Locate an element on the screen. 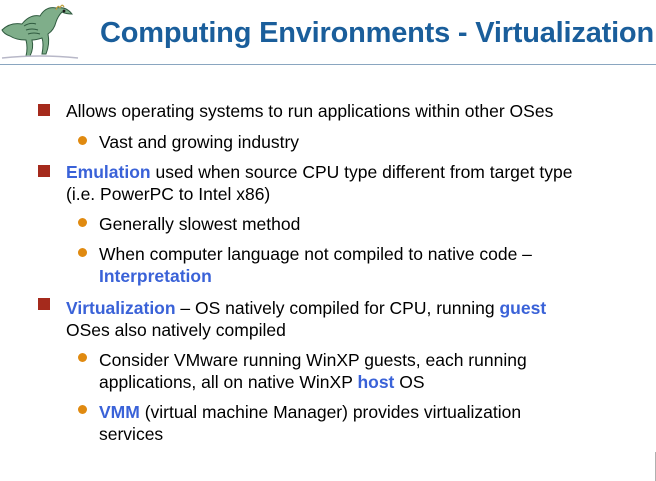 This screenshot has width=656, height=481. subbullet-text: Generally slowest method is located at coordinates (200, 224).